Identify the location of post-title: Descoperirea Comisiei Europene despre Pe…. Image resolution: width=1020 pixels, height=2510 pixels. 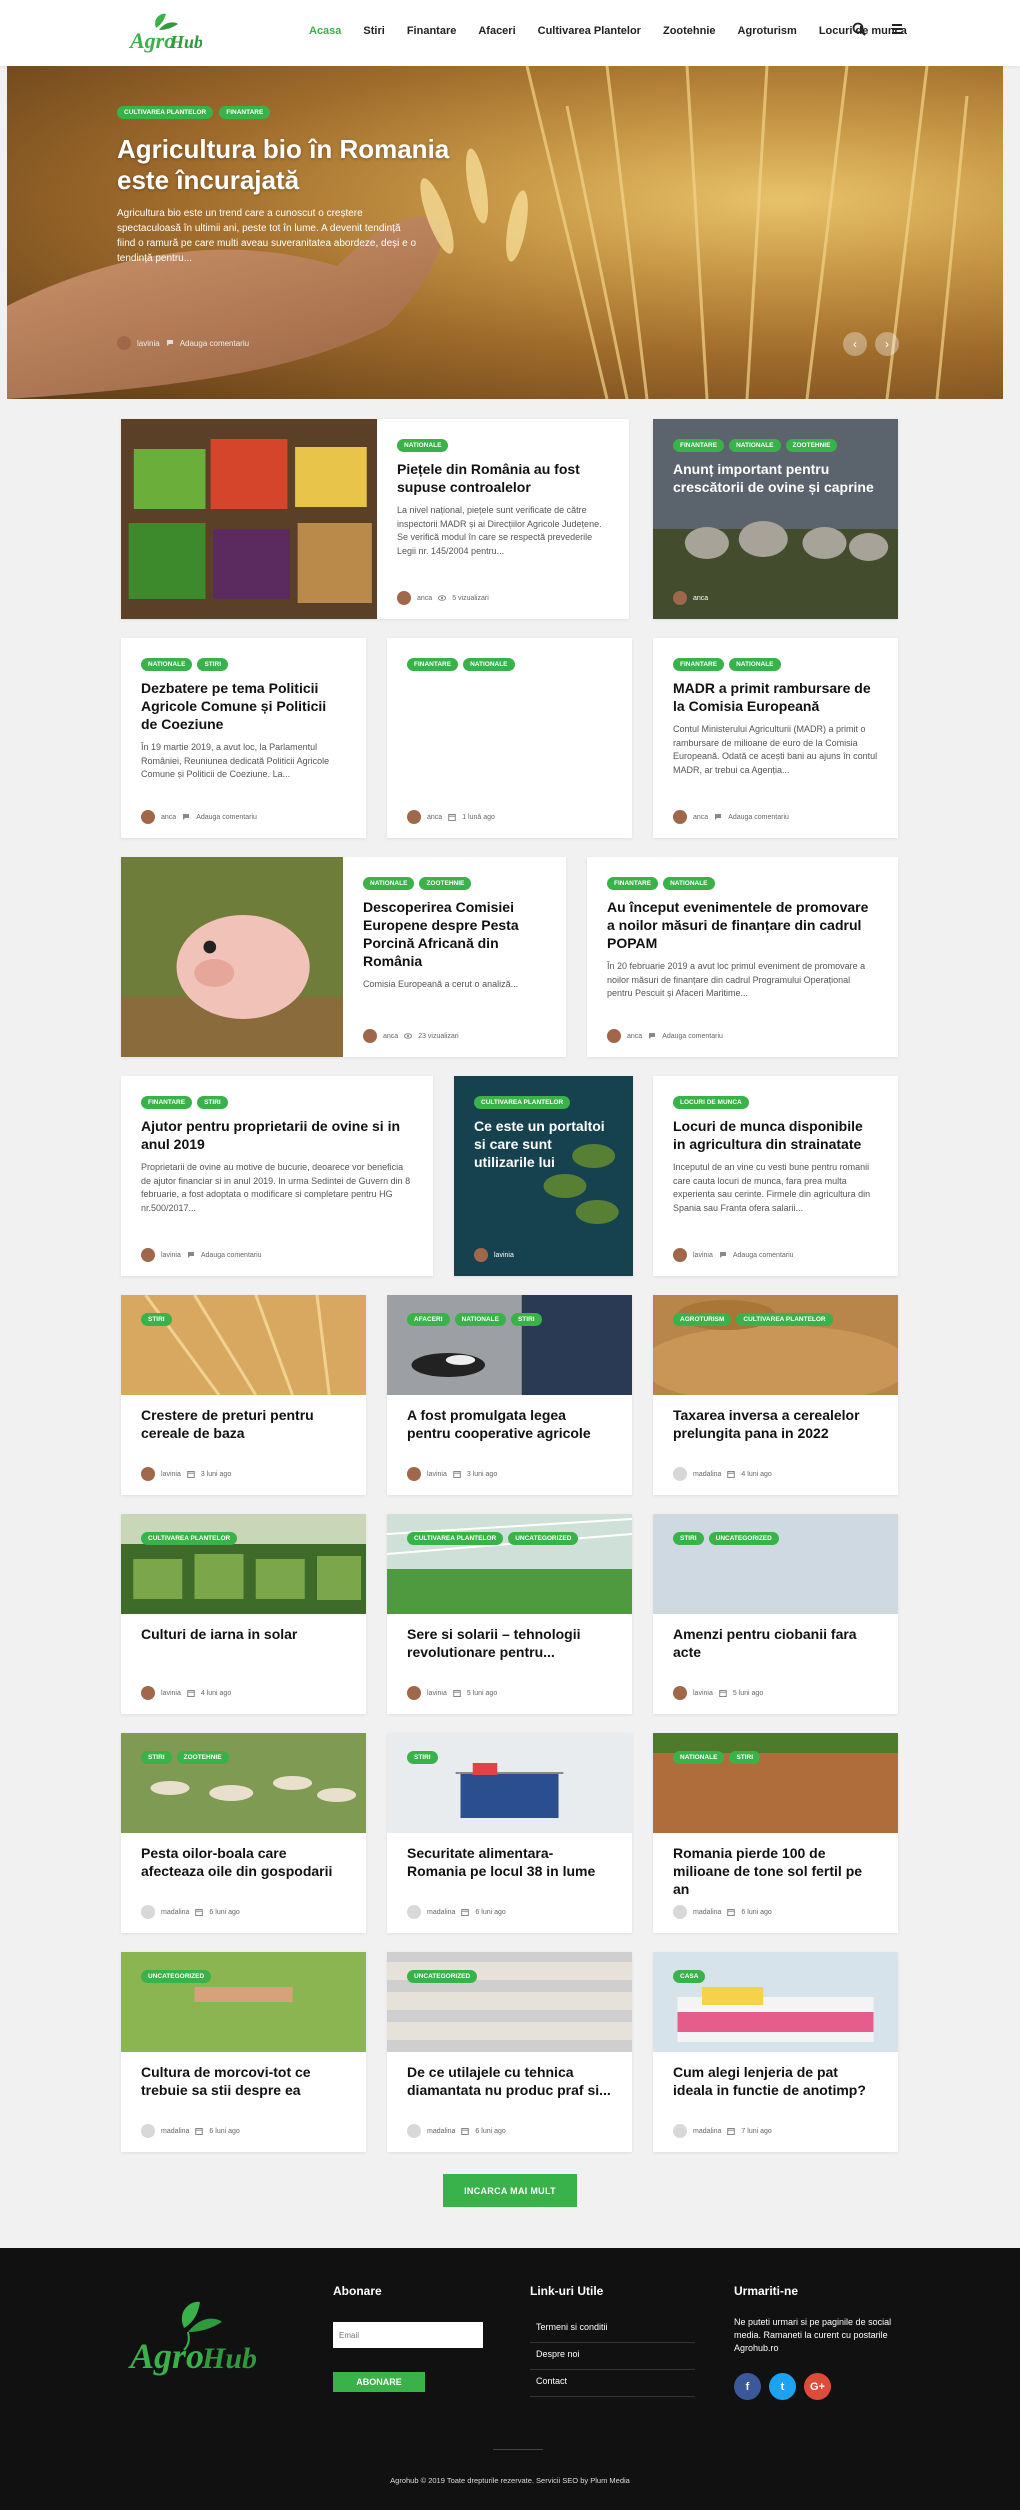
(454, 934).